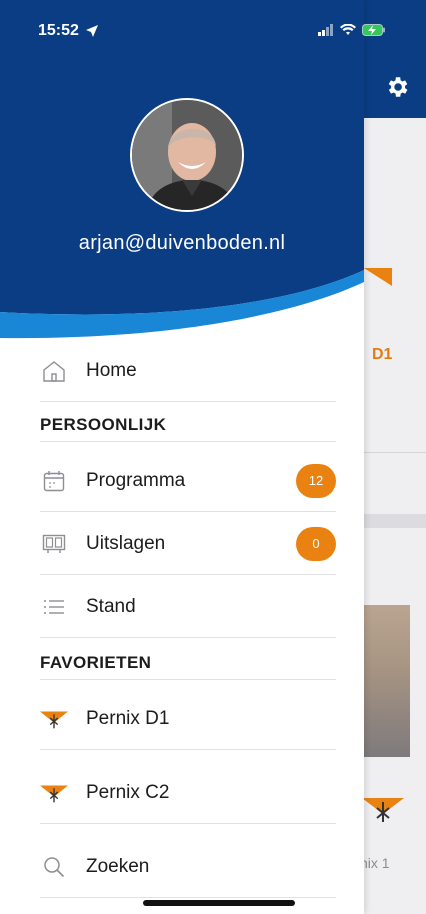 This screenshot has height=914, width=426. I want to click on home-indicator, so click(219, 903).